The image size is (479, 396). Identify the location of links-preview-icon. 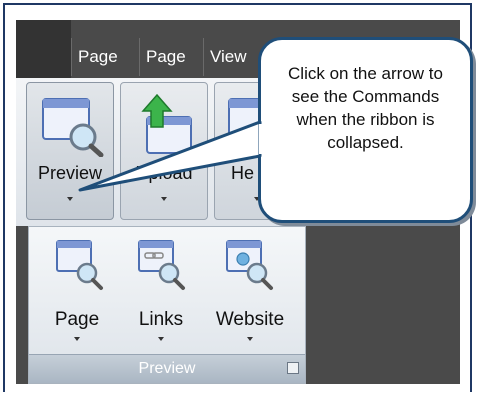
(162, 265).